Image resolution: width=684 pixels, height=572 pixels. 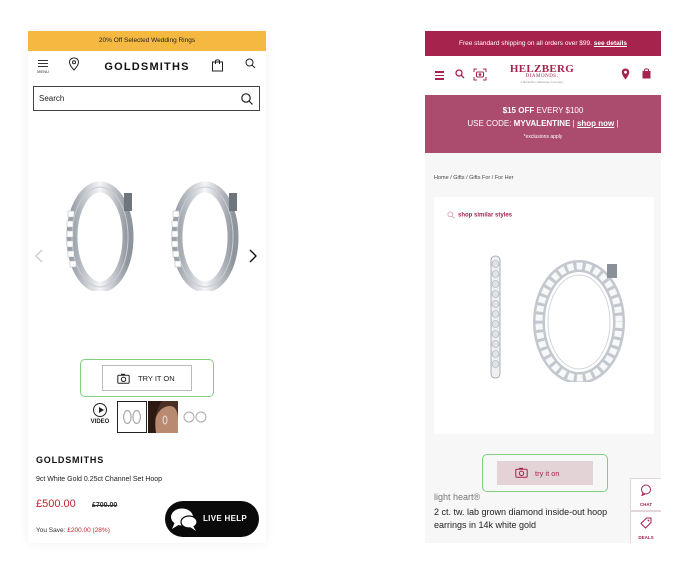 I want to click on deals-tab: DEALS, so click(x=645, y=527).